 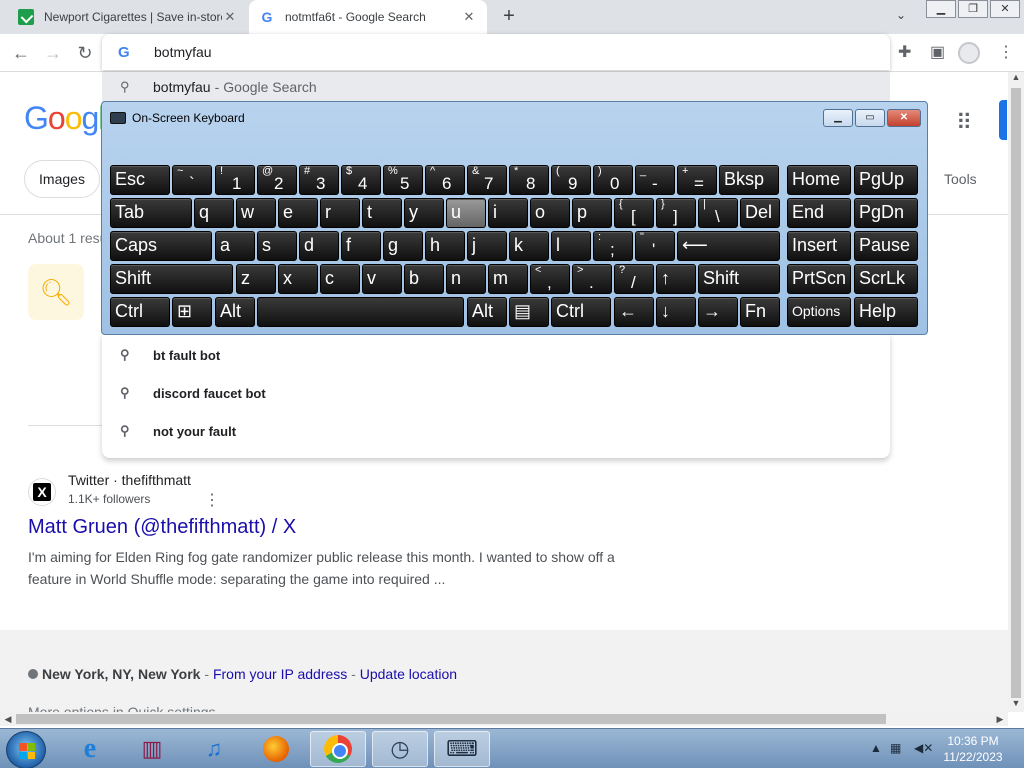 I want to click on new-tab-button: +, so click(x=509, y=17).